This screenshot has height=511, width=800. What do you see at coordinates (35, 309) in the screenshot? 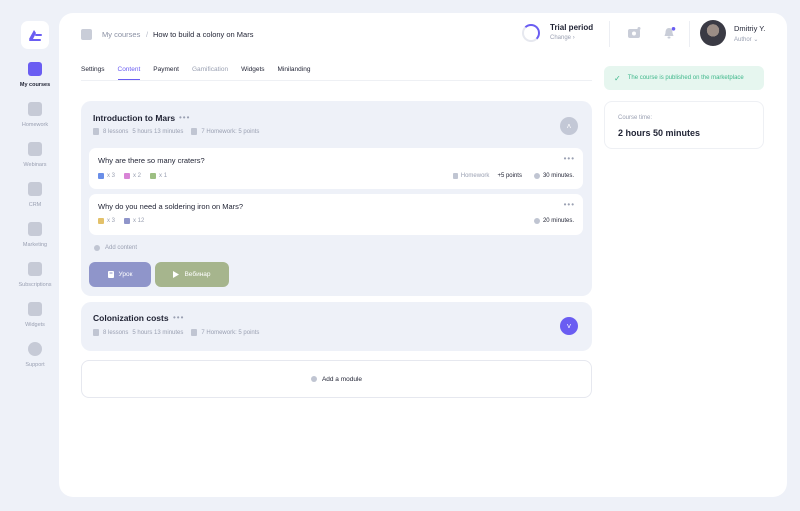
I see `widget-icon` at bounding box center [35, 309].